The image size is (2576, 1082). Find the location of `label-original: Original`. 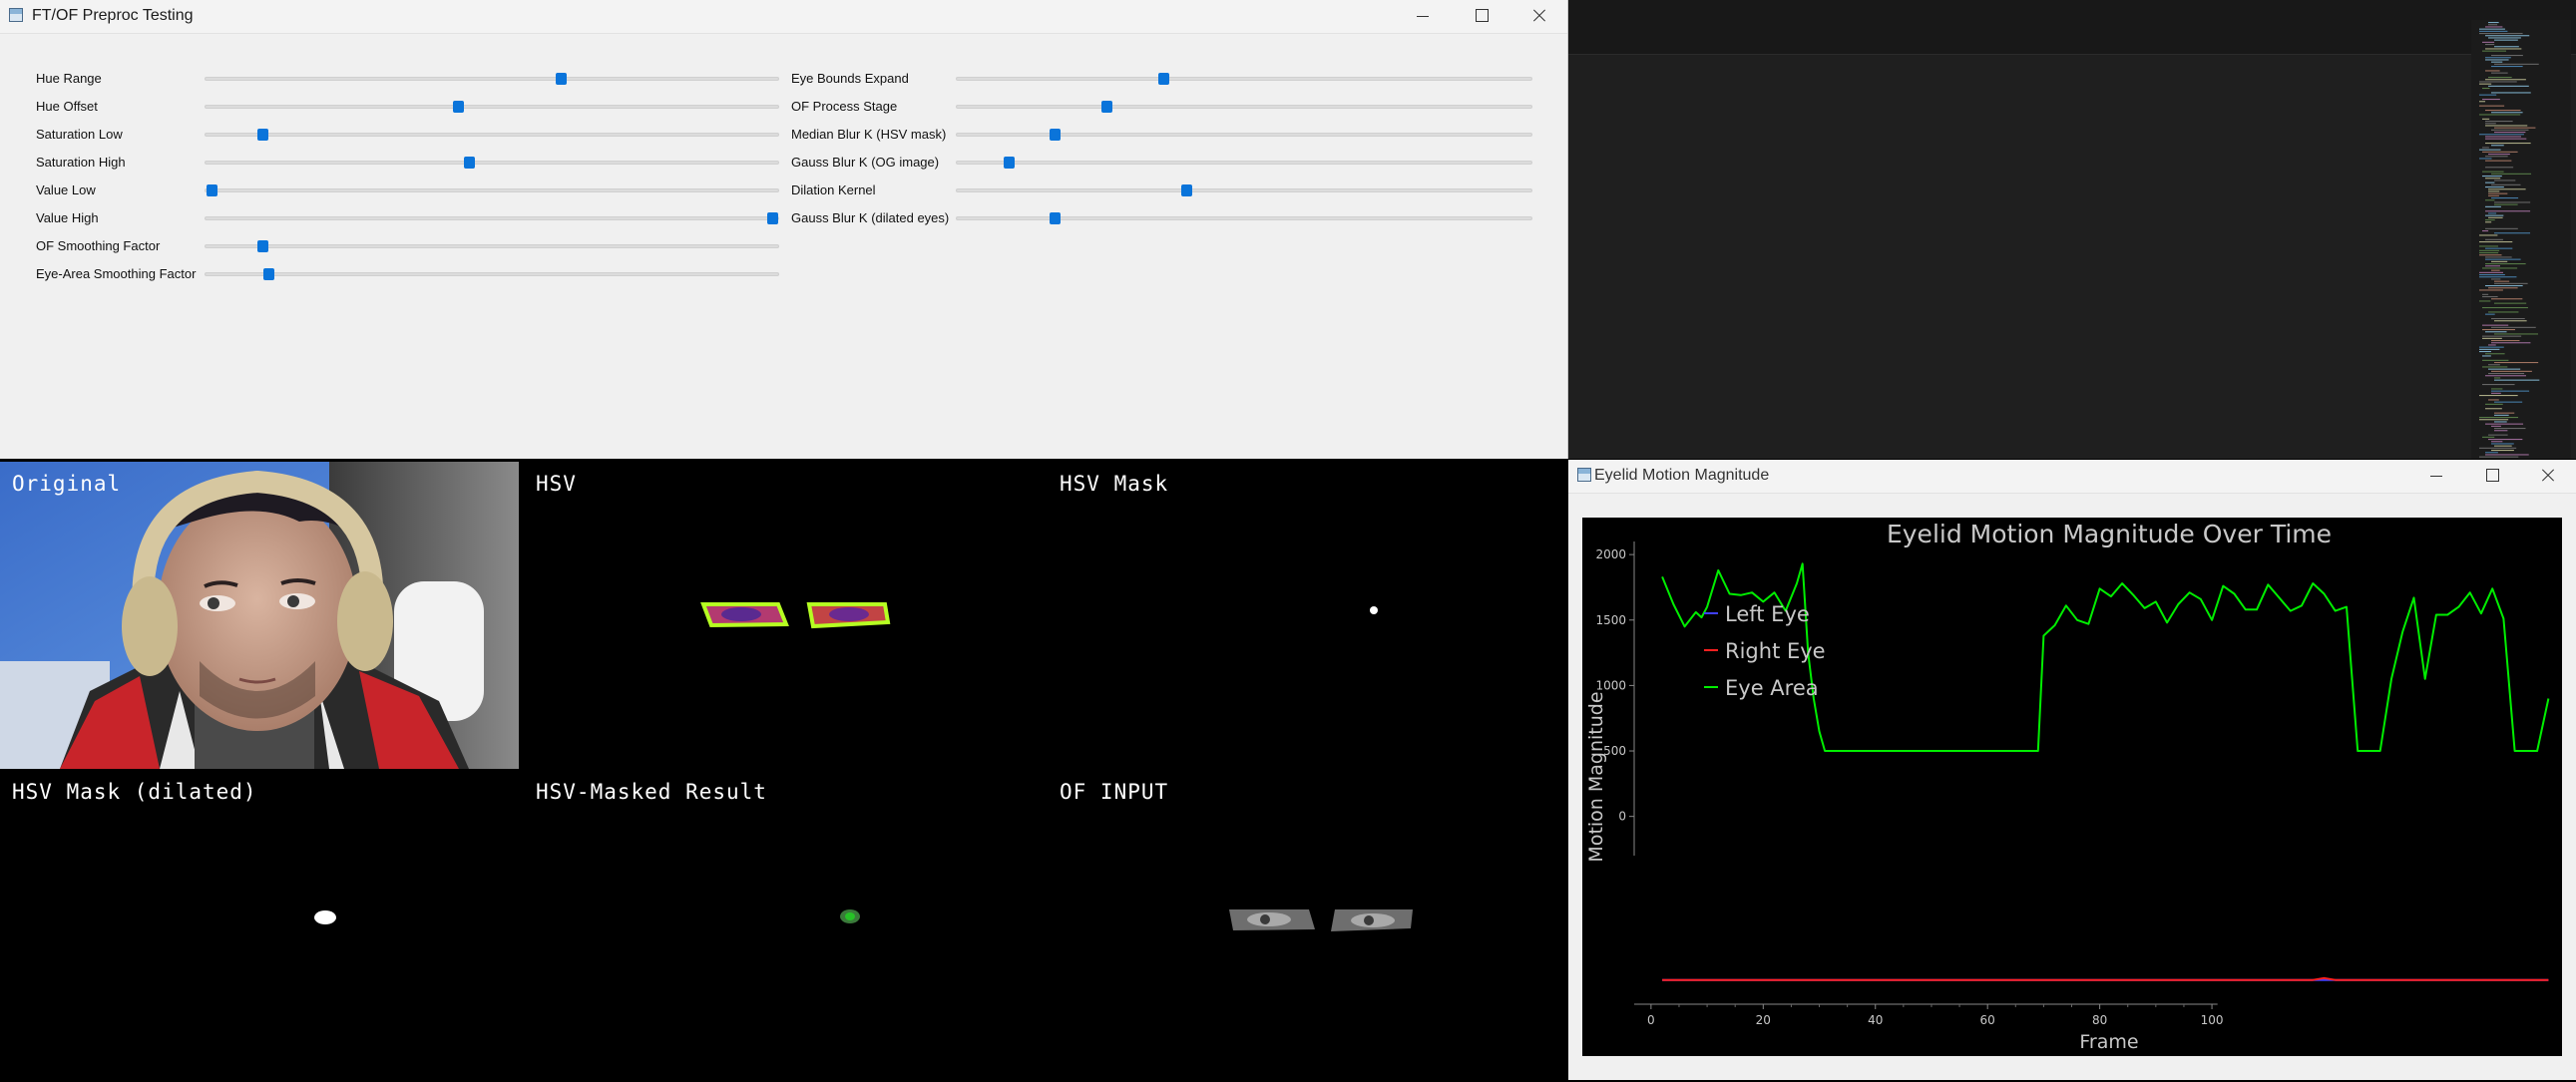

label-original: Original is located at coordinates (67, 484).